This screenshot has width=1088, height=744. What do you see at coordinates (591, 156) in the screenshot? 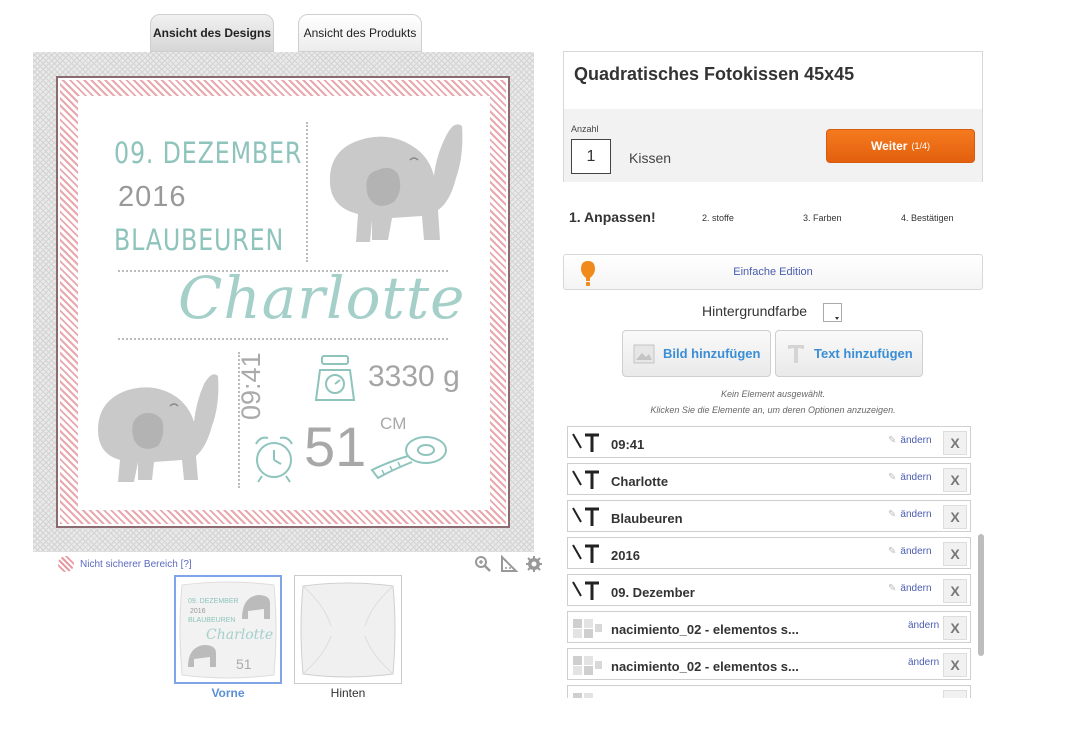
I see `quantity-input: 1` at bounding box center [591, 156].